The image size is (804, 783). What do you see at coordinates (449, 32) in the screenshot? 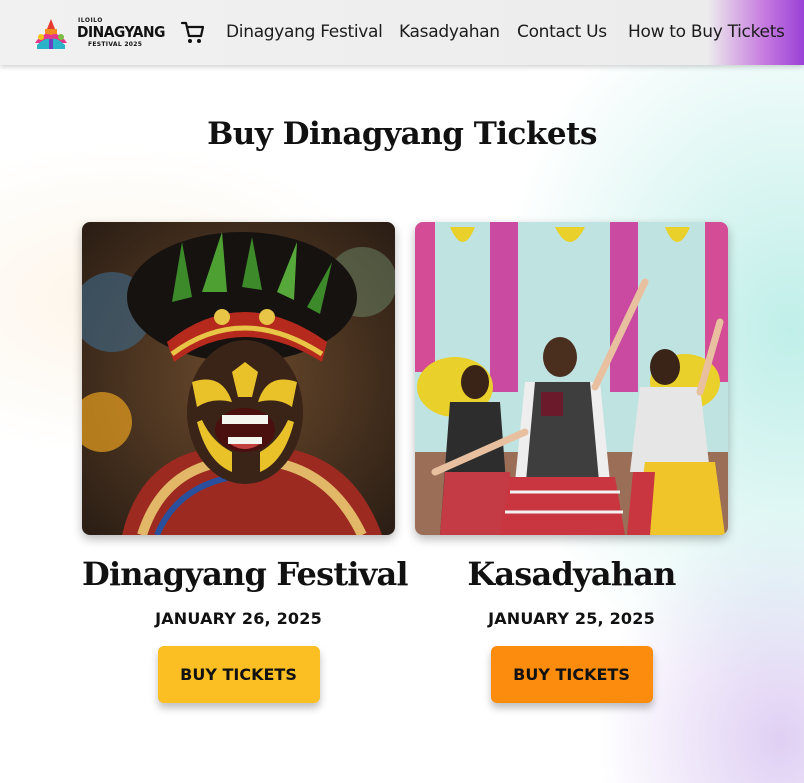
I see `nav-link-kasadyahan: Kasadyahan` at bounding box center [449, 32].